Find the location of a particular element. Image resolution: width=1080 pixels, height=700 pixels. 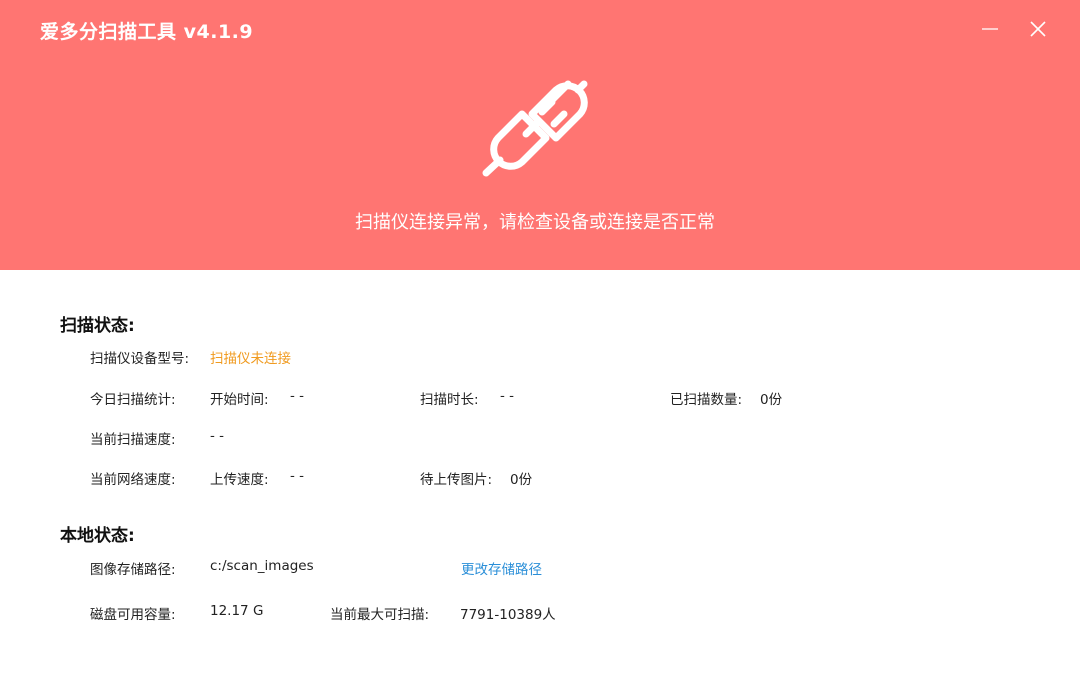

storage-path-value: c:/scan_images is located at coordinates (262, 566).